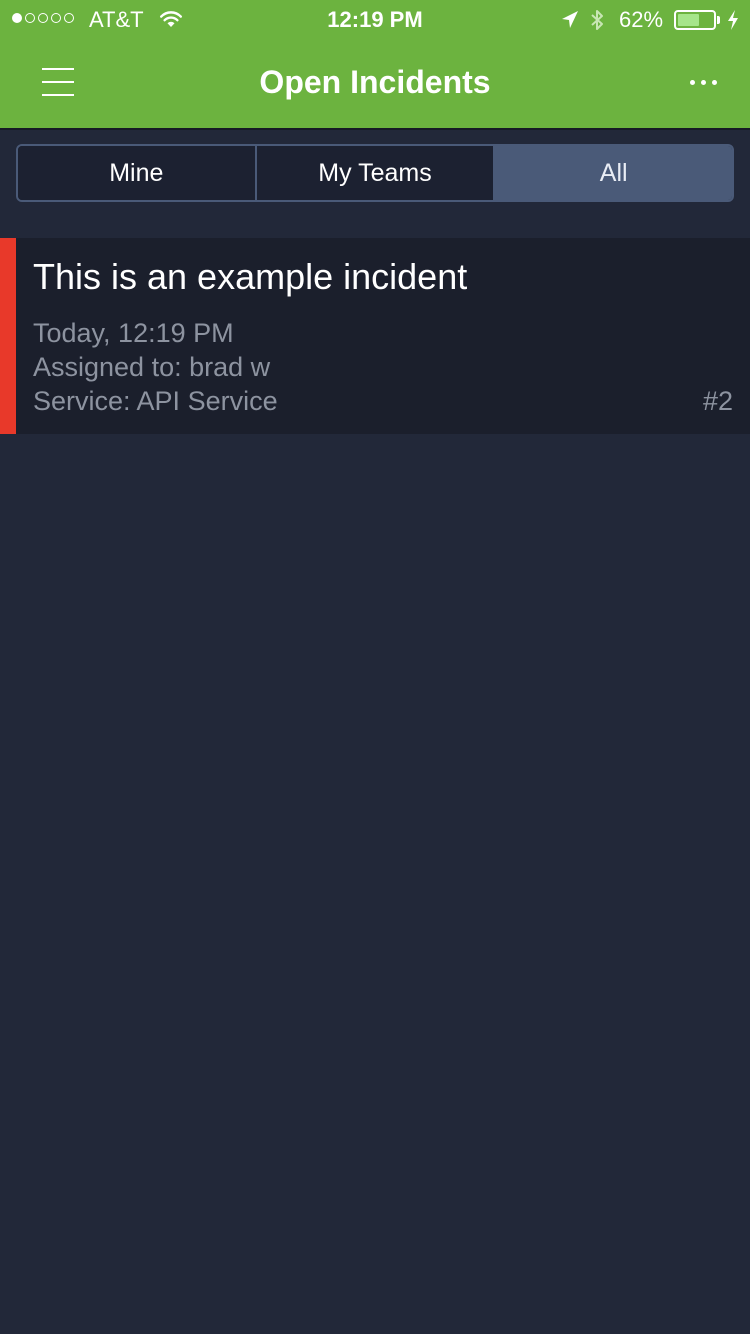  What do you see at coordinates (641, 19) in the screenshot?
I see `battery-percentage: 62%` at bounding box center [641, 19].